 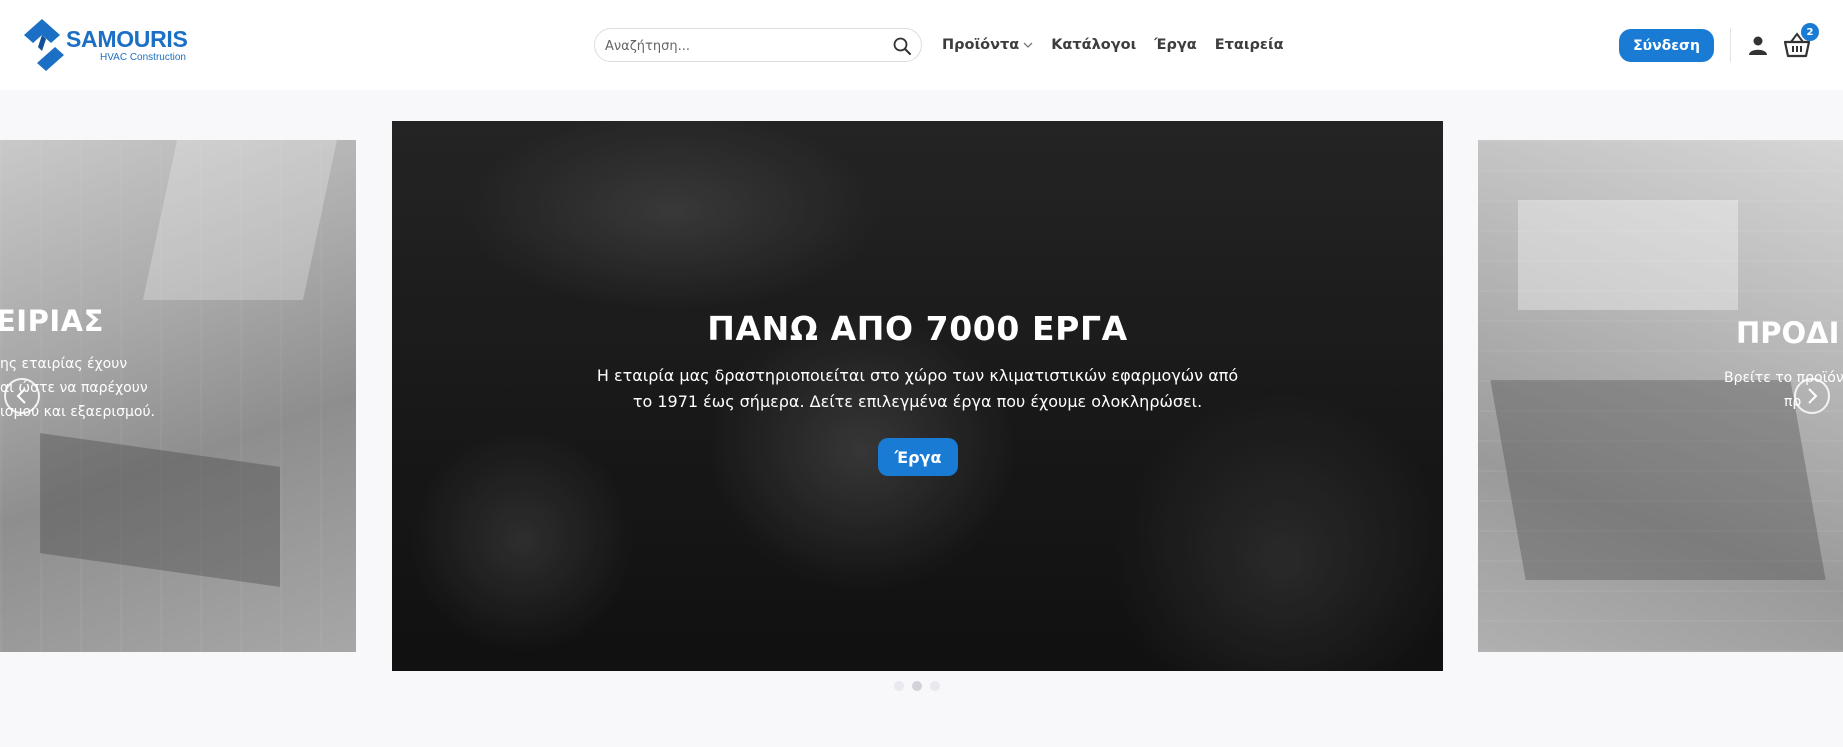 I want to click on user-icon, so click(x=1758, y=45).